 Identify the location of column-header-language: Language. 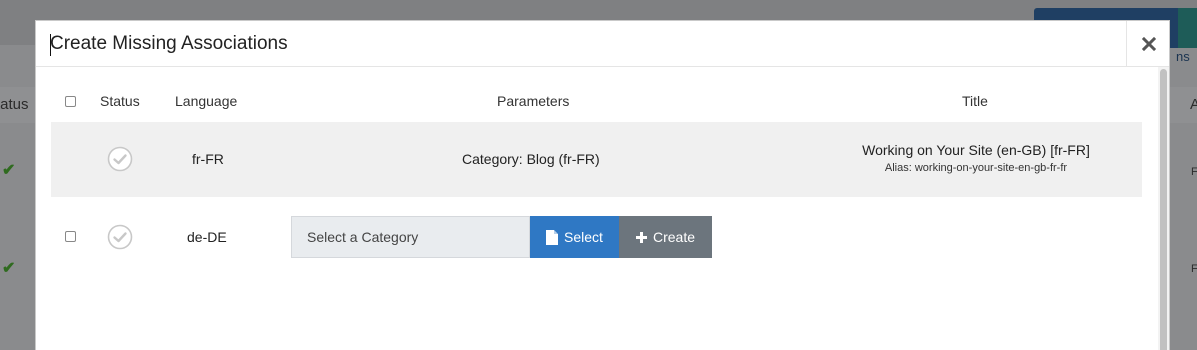
(206, 101).